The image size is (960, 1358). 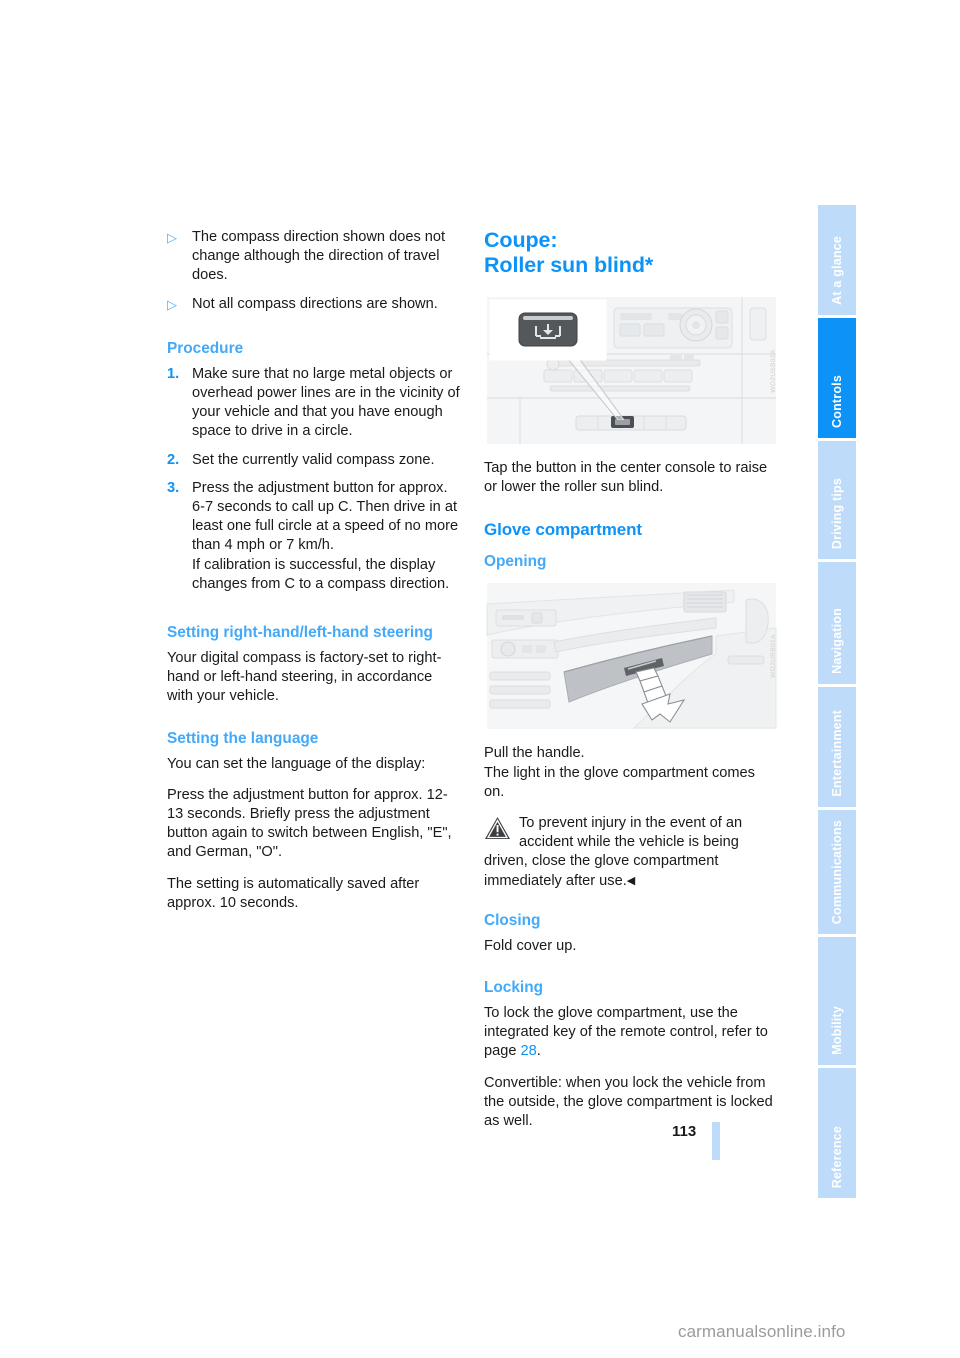 I want to click on step-number: 2., so click(x=173, y=459).